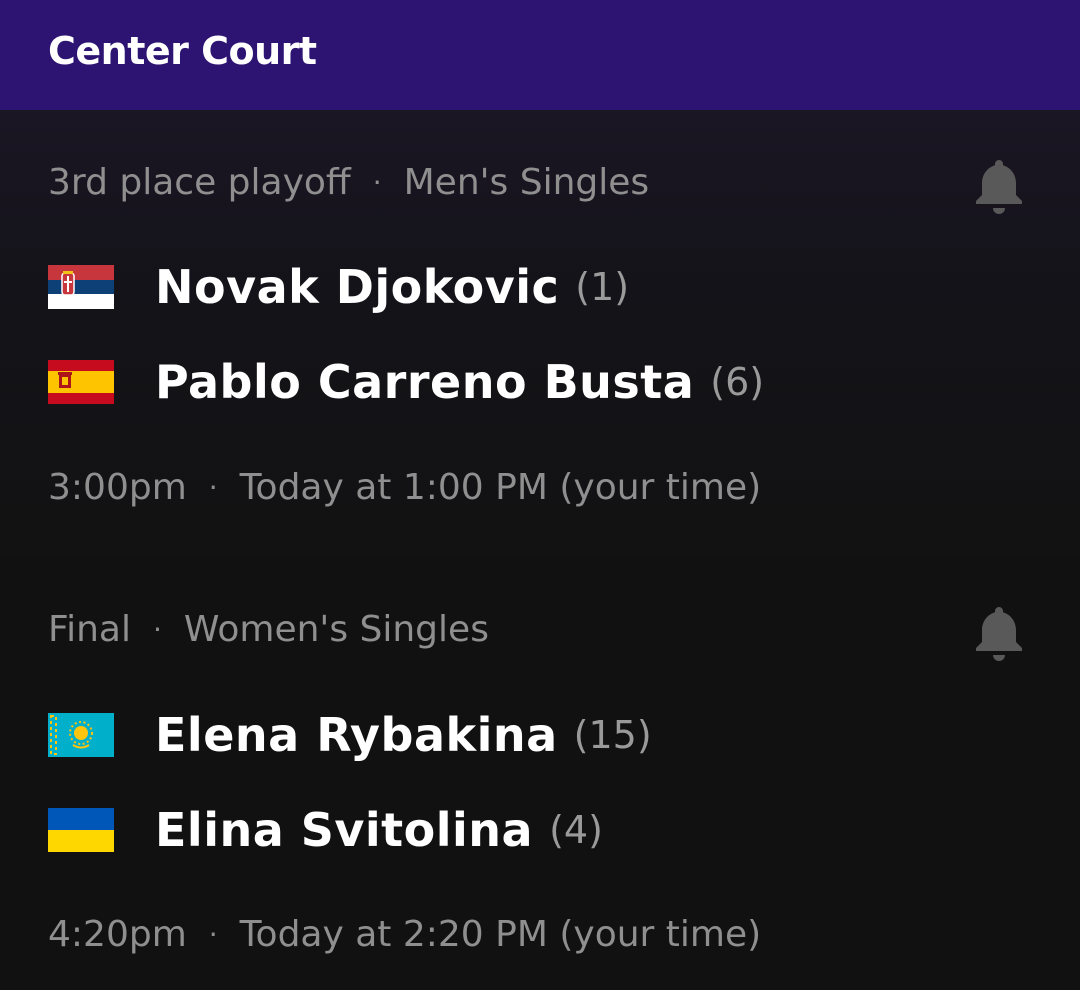 This screenshot has width=1080, height=990. Describe the element at coordinates (182, 51) in the screenshot. I see `page-title: Center Court` at that location.